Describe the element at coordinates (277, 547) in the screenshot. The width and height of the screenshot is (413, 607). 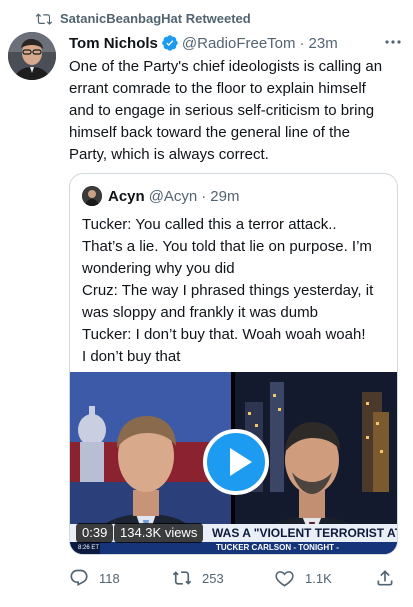
I see `show-tag: TUCKER CARLSON - TONIGHT -` at that location.